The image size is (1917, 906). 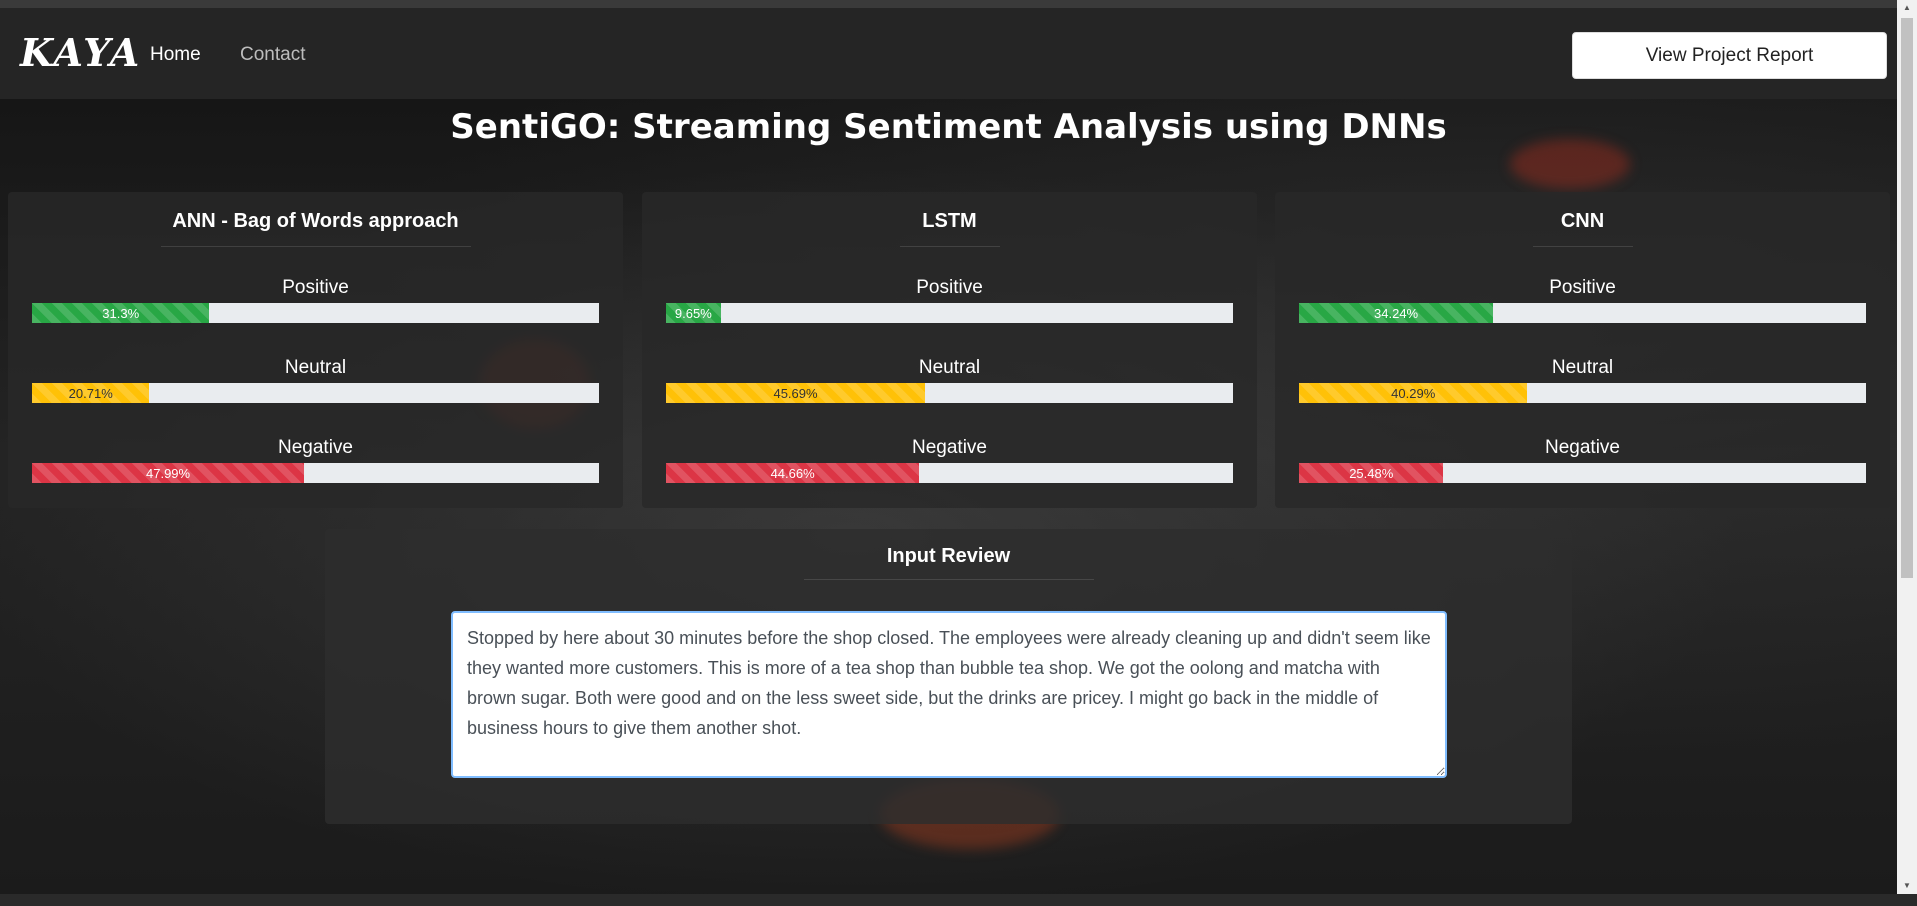 What do you see at coordinates (315, 393) in the screenshot?
I see `progress-track: 20.71%` at bounding box center [315, 393].